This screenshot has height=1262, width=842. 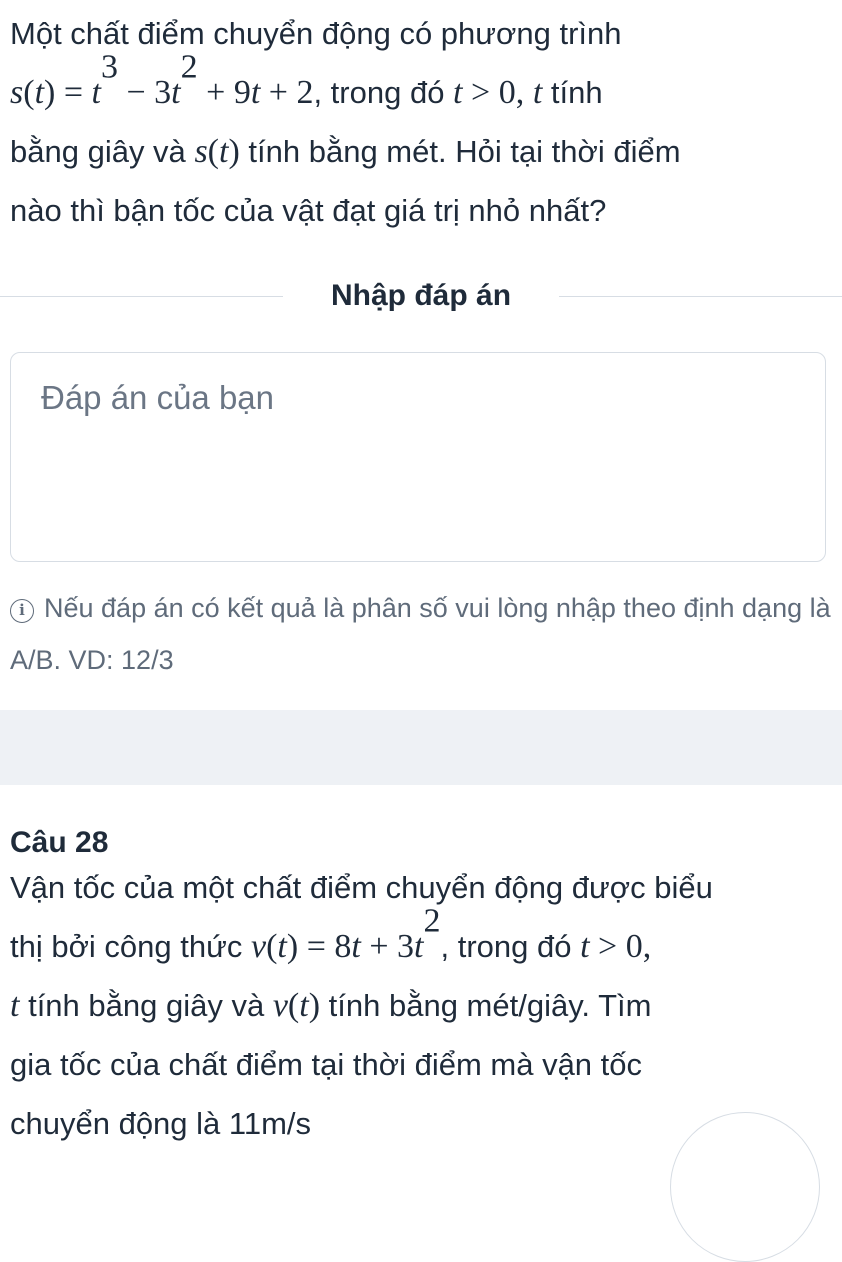 What do you see at coordinates (490, 1005) in the screenshot?
I see `q2-line3-suffix: tính bằng mét/giây. Tìm` at bounding box center [490, 1005].